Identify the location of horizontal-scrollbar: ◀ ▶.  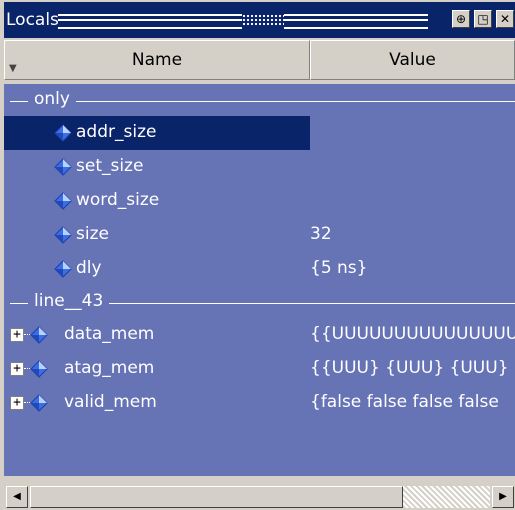
(259, 497).